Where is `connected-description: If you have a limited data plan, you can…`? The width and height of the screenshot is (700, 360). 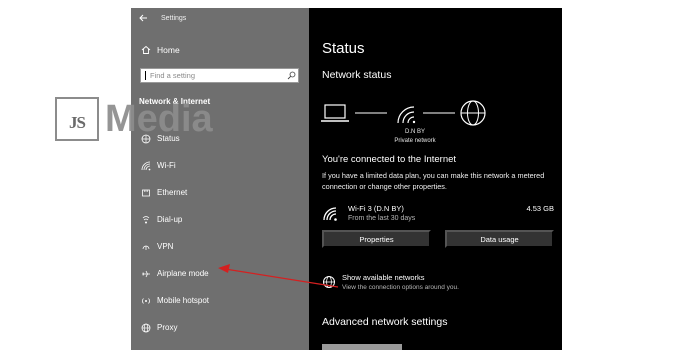
connected-description: If you have a limited data plan, you can… is located at coordinates (433, 181).